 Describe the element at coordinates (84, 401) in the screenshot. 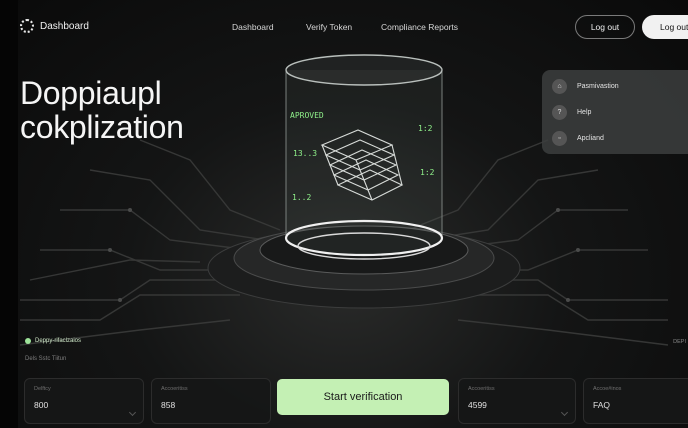

I see `stat-card-delftcy: Delftcy 800` at that location.